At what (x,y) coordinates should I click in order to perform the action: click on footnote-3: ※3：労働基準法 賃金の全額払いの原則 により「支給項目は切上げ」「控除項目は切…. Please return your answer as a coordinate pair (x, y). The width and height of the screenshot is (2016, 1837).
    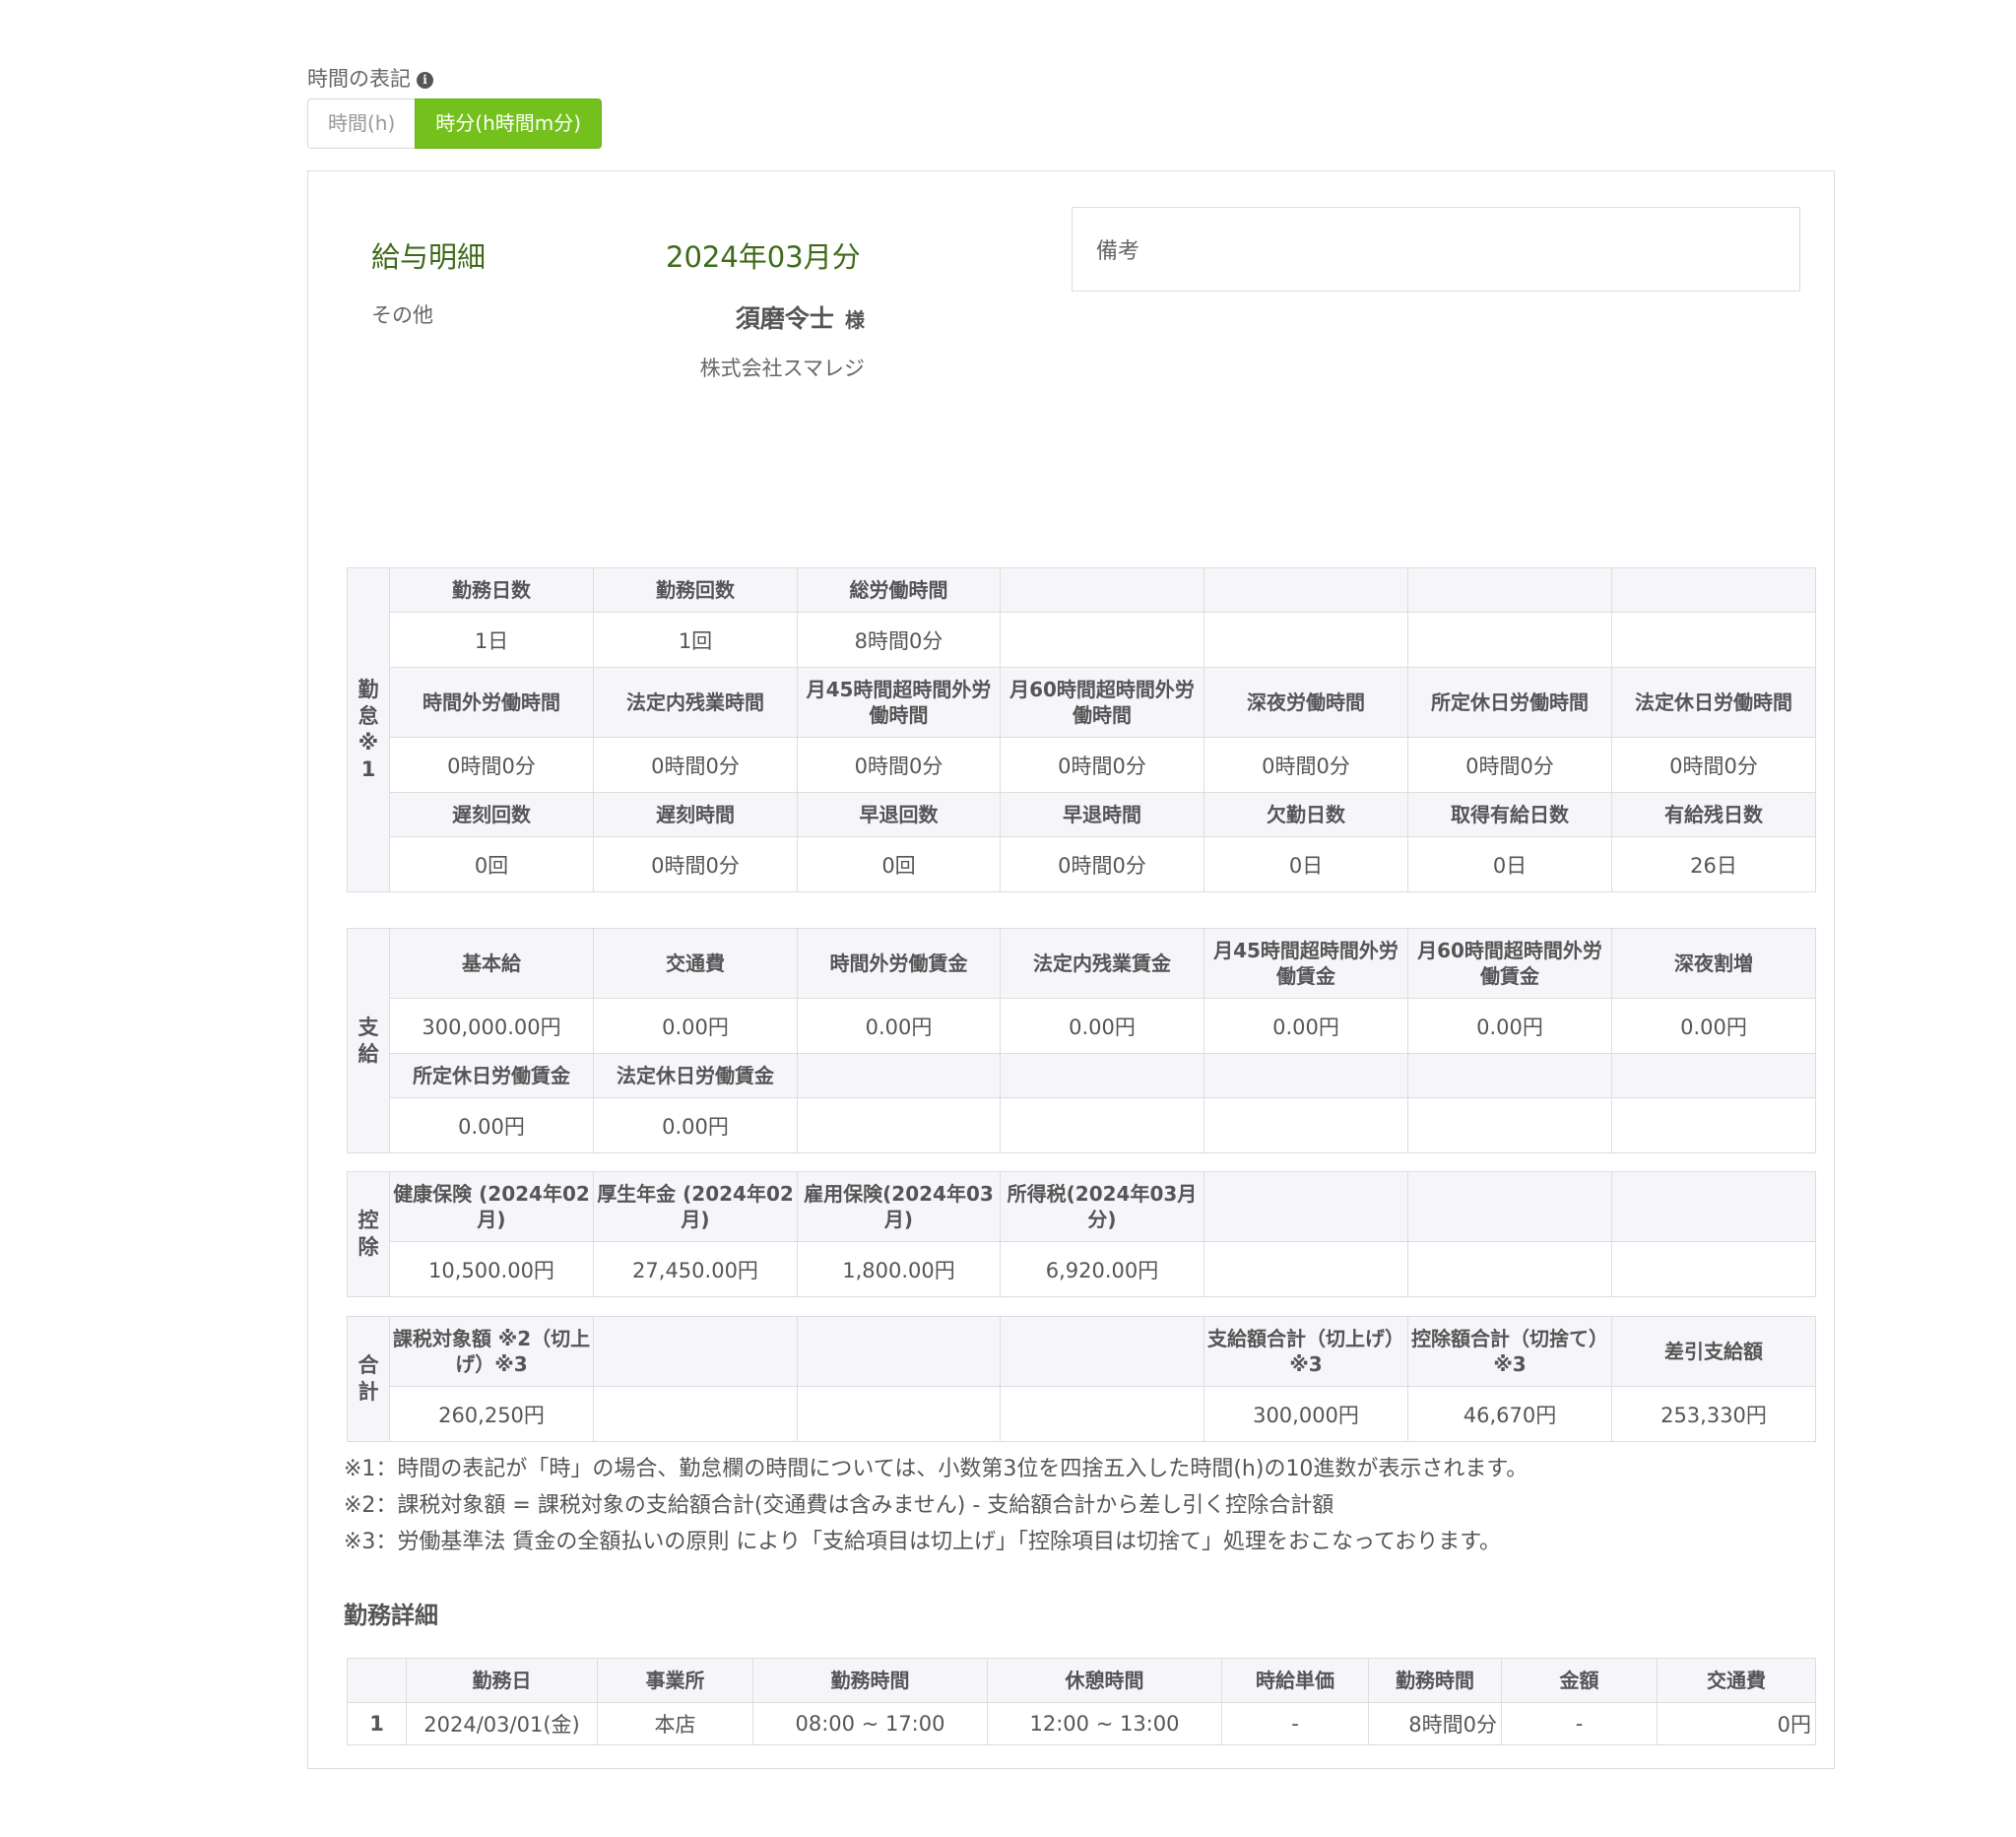
    Looking at the image, I should click on (923, 1542).